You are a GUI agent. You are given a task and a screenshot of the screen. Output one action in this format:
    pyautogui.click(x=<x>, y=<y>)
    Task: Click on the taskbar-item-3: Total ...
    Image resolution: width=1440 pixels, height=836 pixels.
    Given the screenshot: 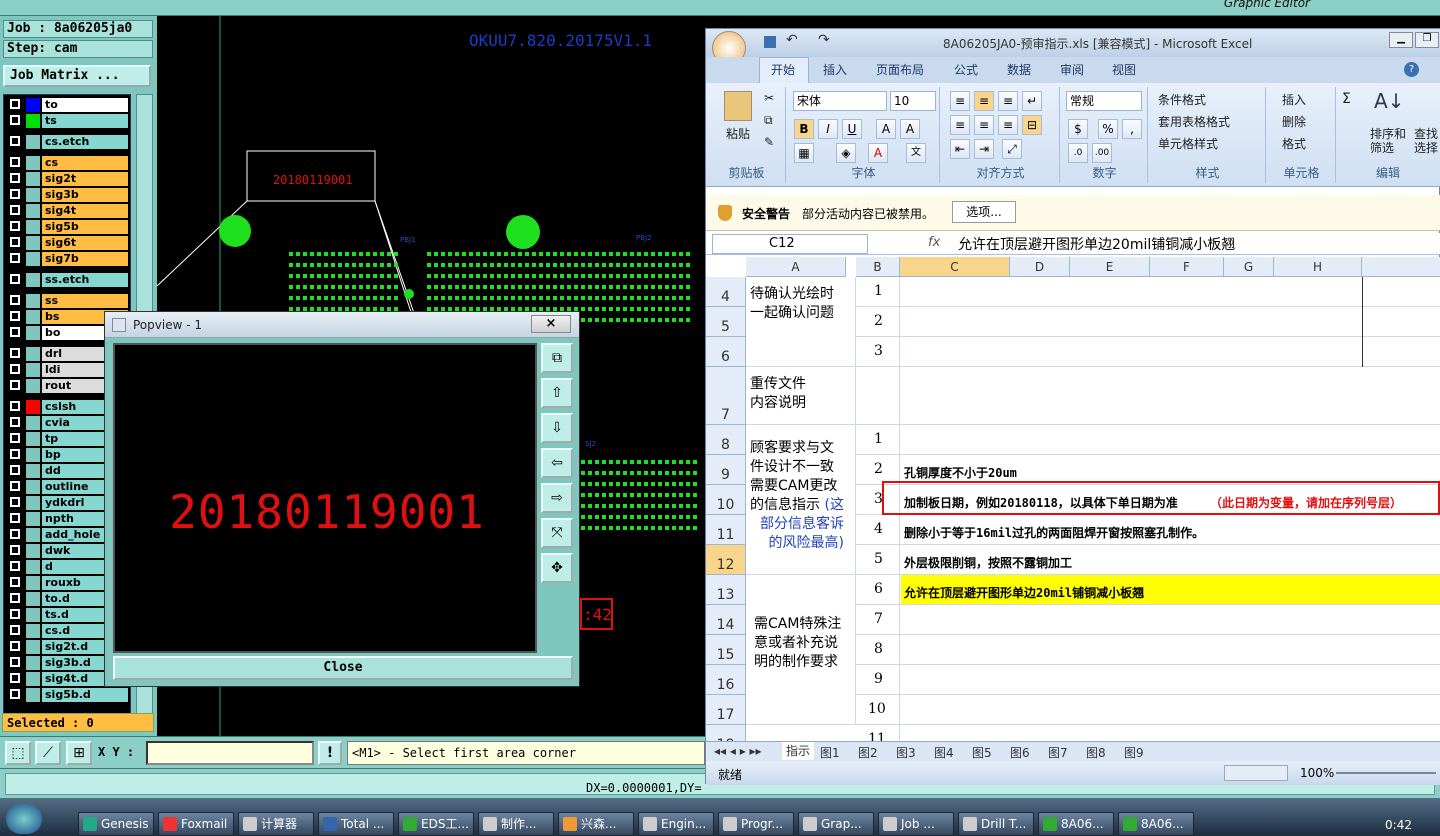 What is the action you would take?
    pyautogui.click(x=356, y=824)
    